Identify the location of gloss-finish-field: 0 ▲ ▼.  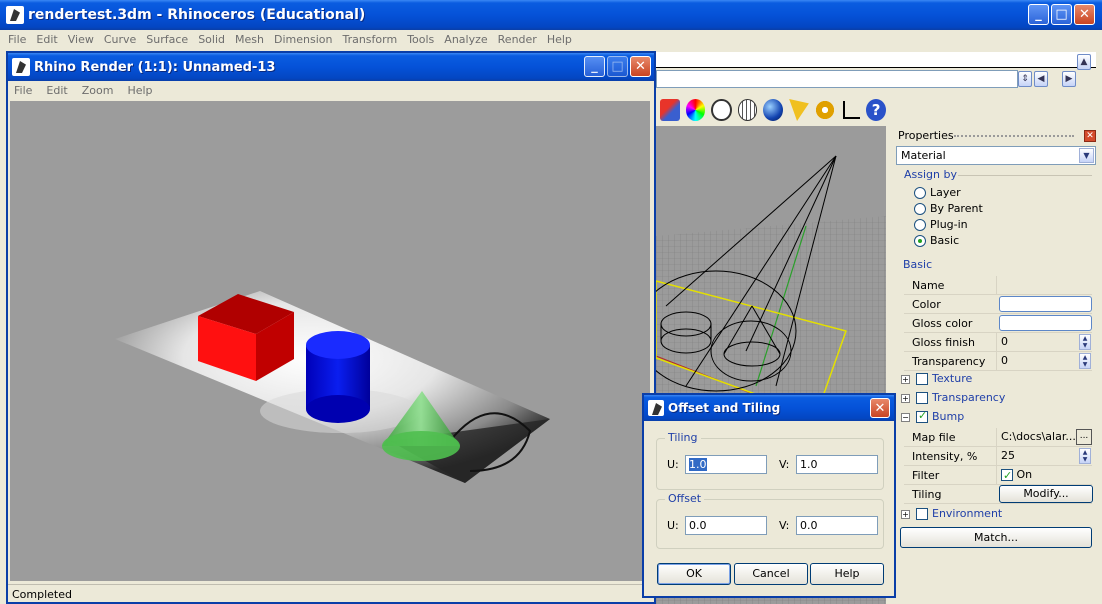
(1044, 342).